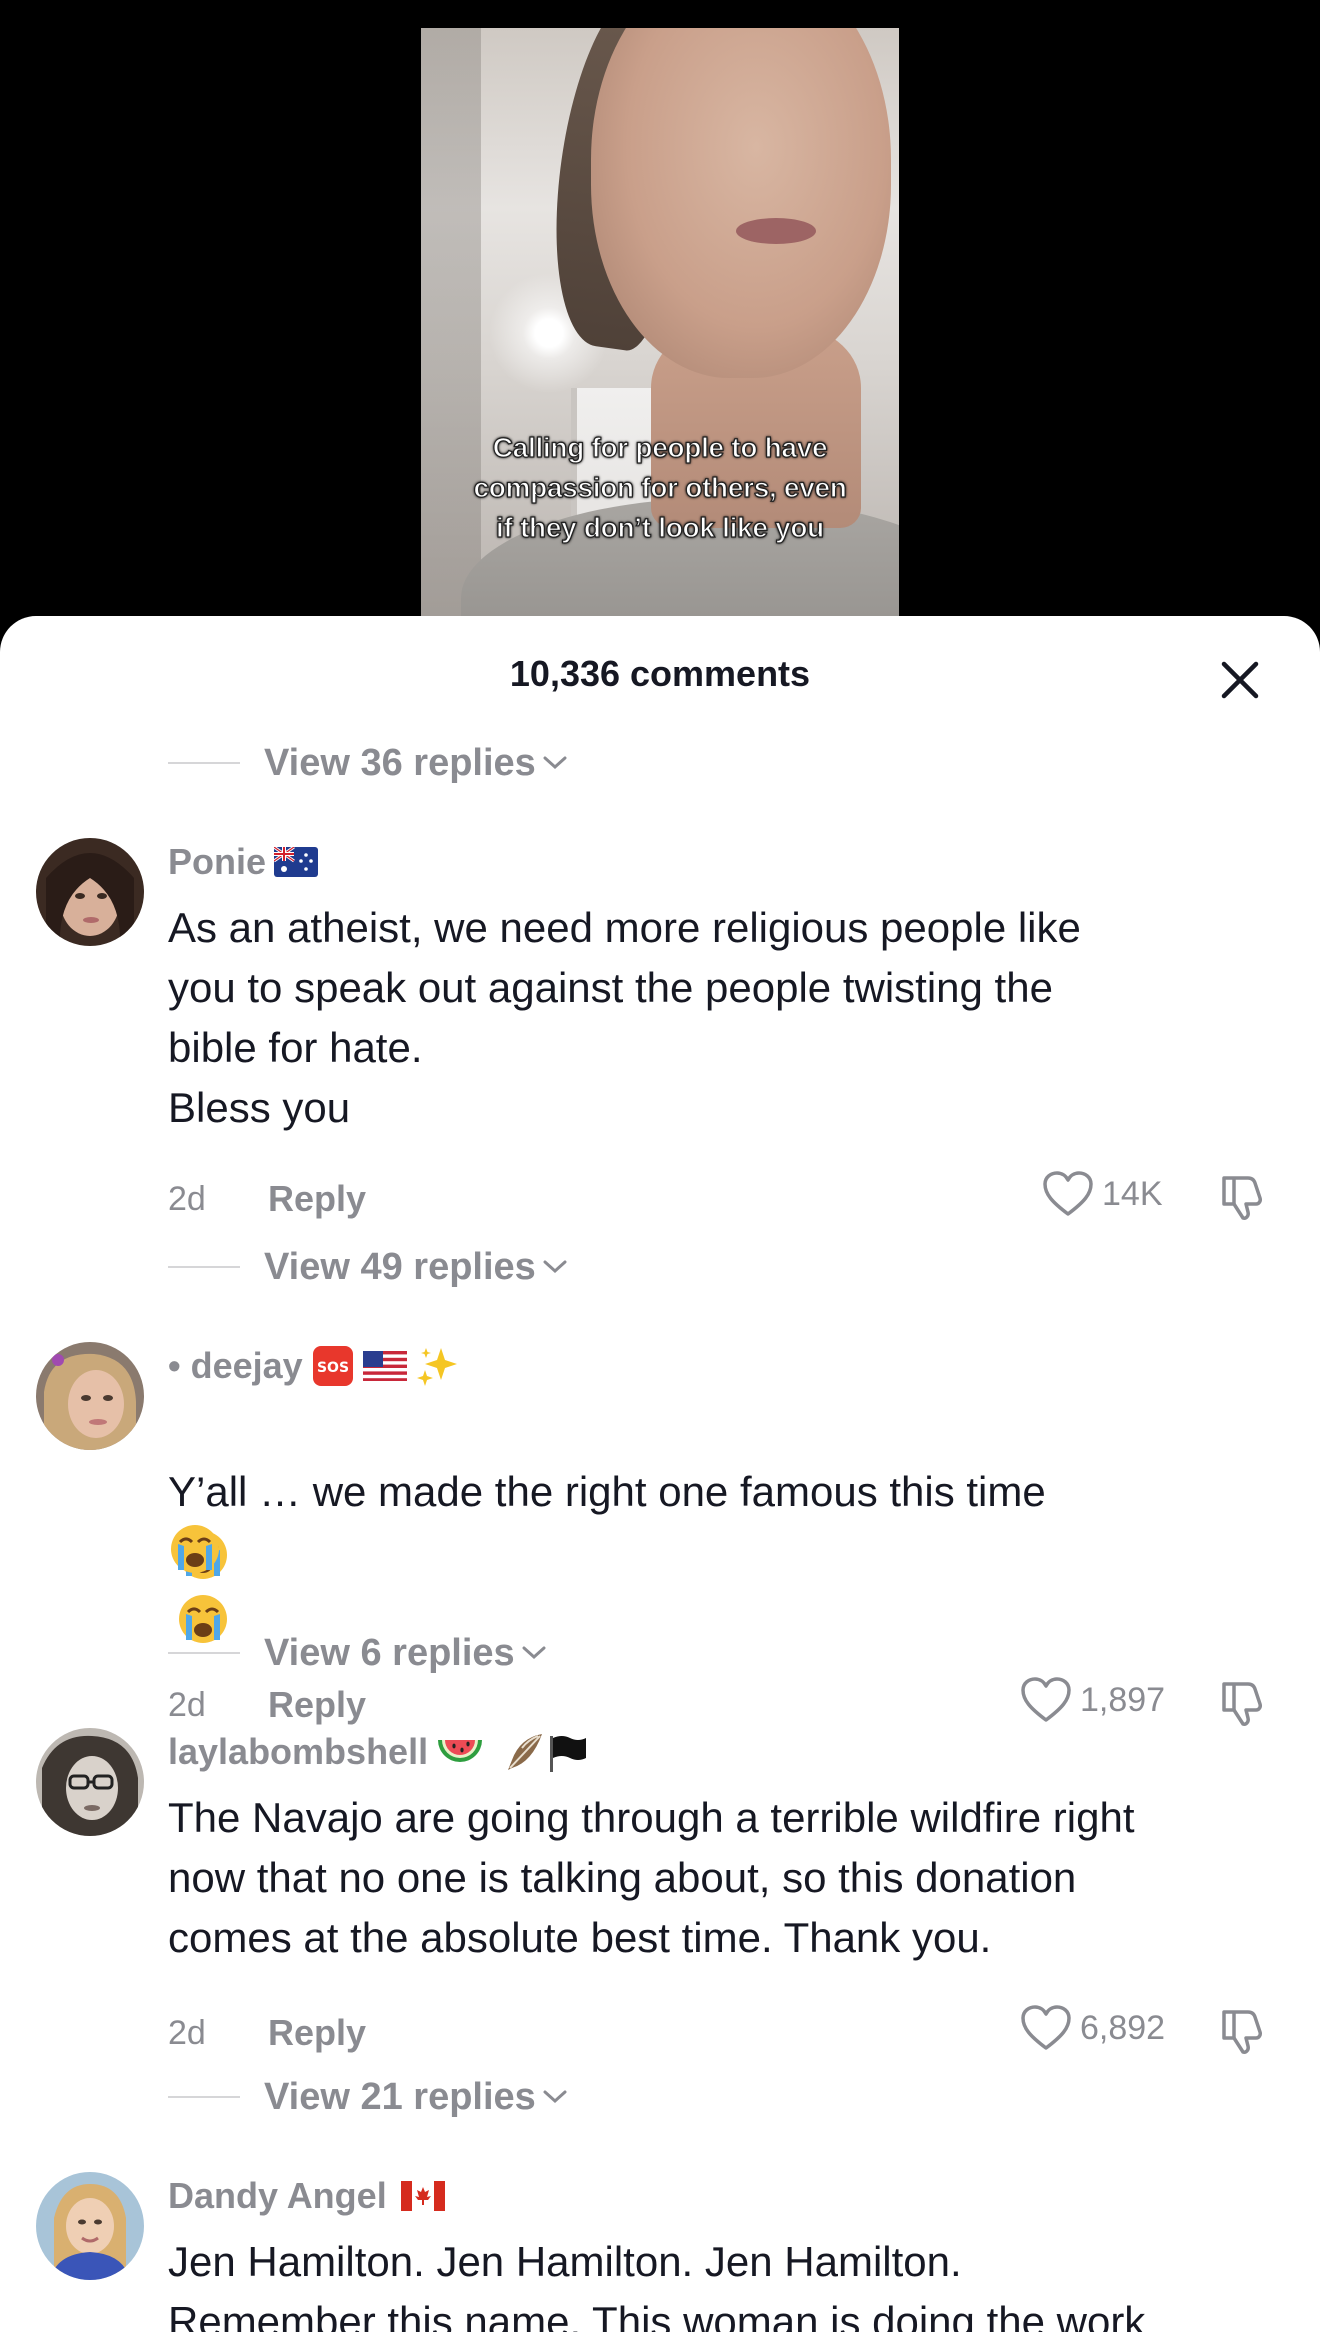  What do you see at coordinates (195, 1549) in the screenshot?
I see `loudly-crying-icon` at bounding box center [195, 1549].